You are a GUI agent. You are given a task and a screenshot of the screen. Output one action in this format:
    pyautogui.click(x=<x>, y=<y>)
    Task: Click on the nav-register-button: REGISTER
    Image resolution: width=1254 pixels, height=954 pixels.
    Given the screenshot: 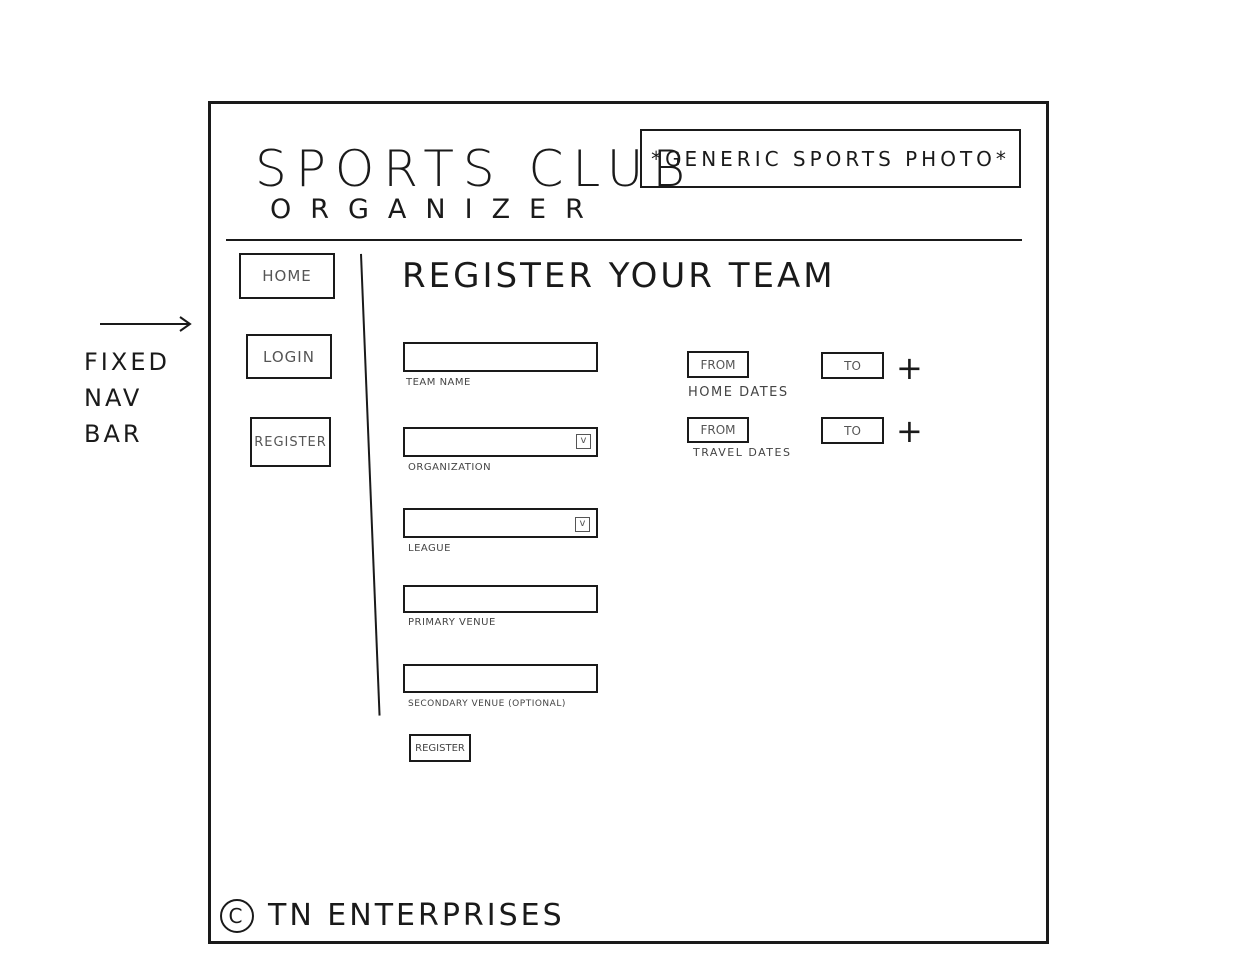 What is the action you would take?
    pyautogui.click(x=290, y=442)
    